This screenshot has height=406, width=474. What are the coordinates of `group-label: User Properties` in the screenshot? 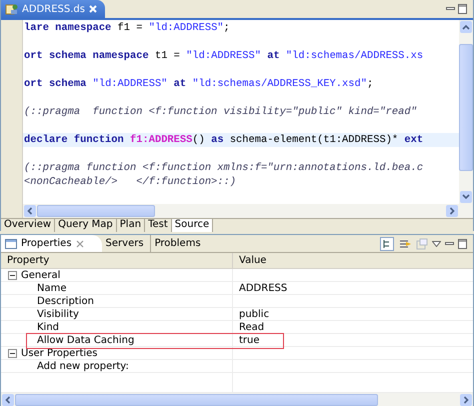 It's located at (59, 353).